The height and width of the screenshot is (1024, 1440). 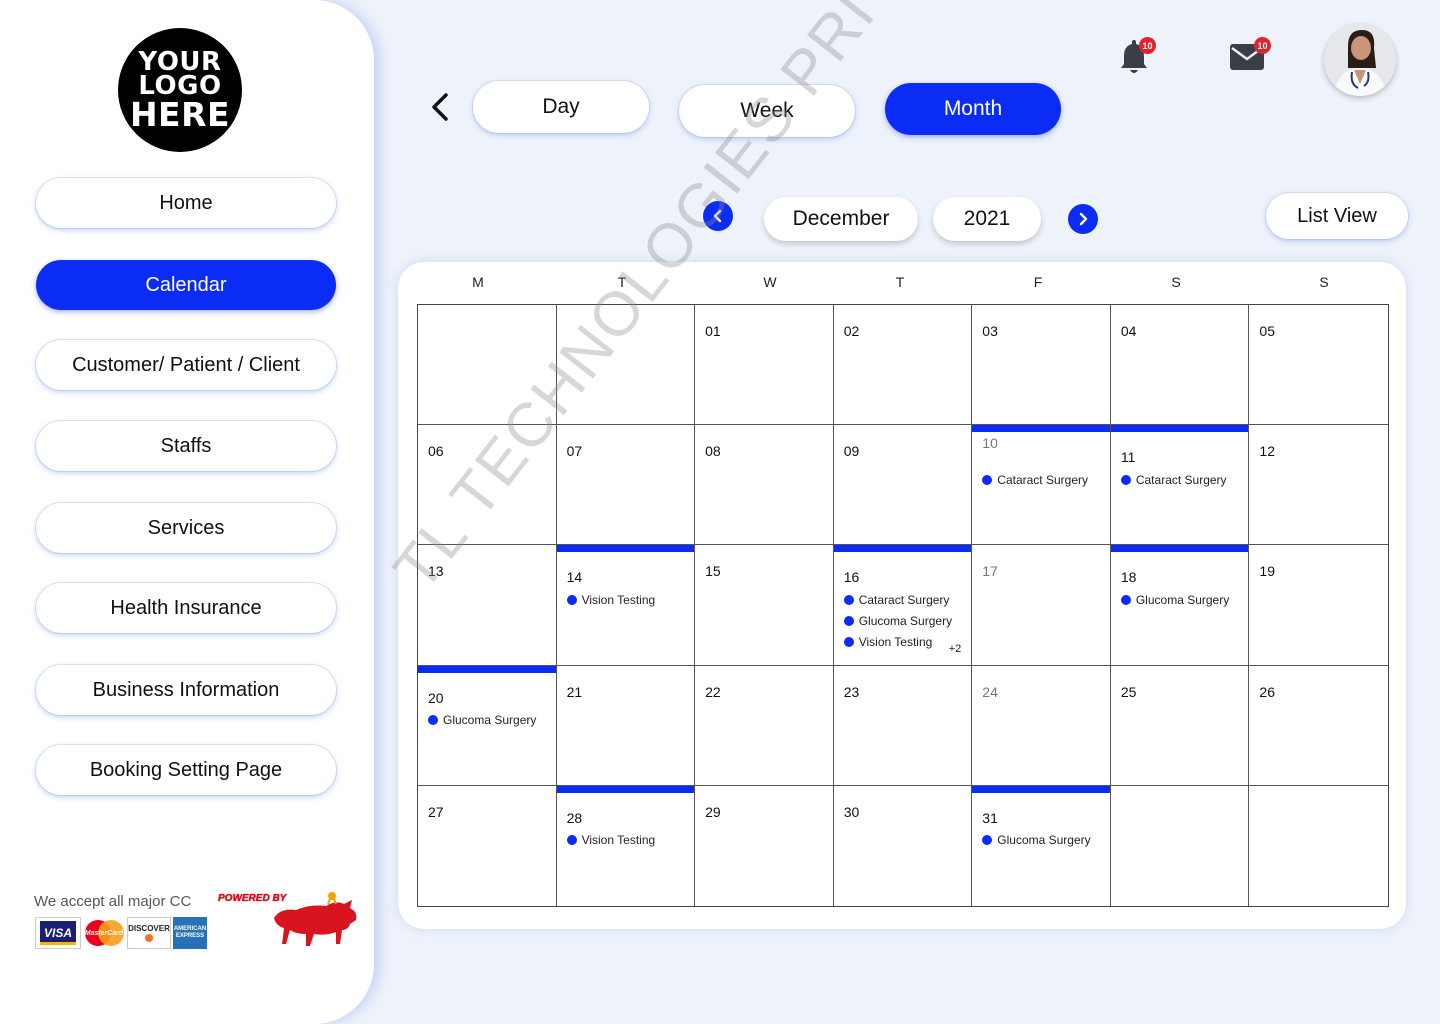 I want to click on calendar-day-cell: 30, so click(x=903, y=845).